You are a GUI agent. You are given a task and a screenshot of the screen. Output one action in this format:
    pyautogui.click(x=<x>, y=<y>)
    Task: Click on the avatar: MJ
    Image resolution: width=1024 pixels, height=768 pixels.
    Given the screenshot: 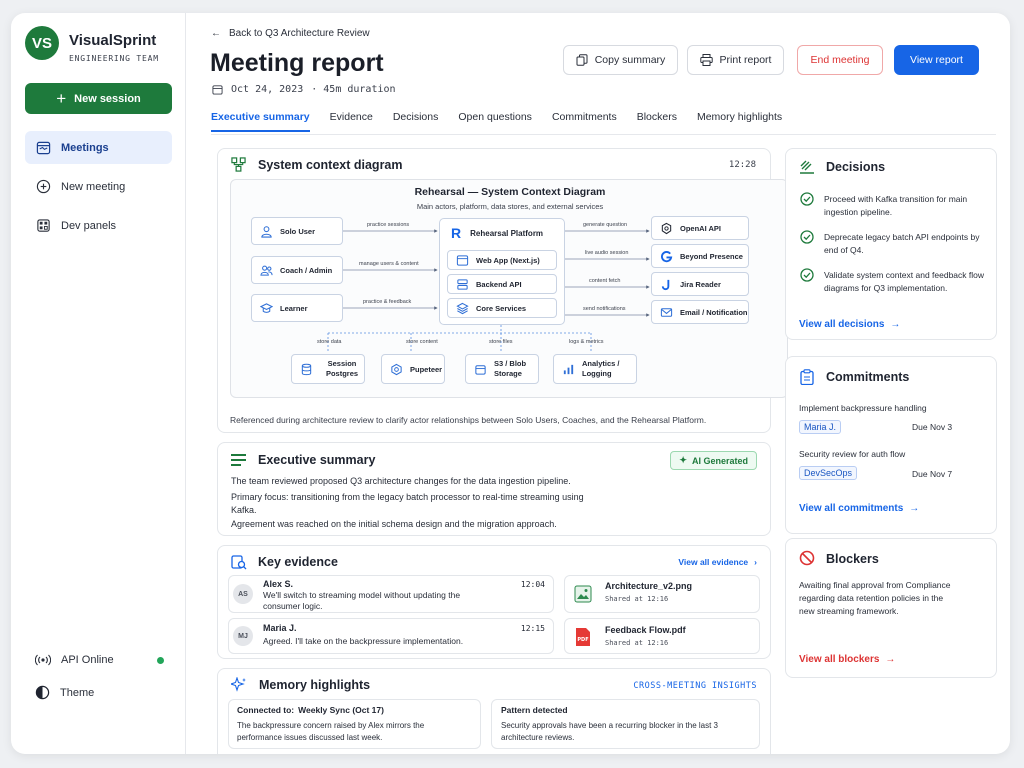 What is the action you would take?
    pyautogui.click(x=243, y=636)
    